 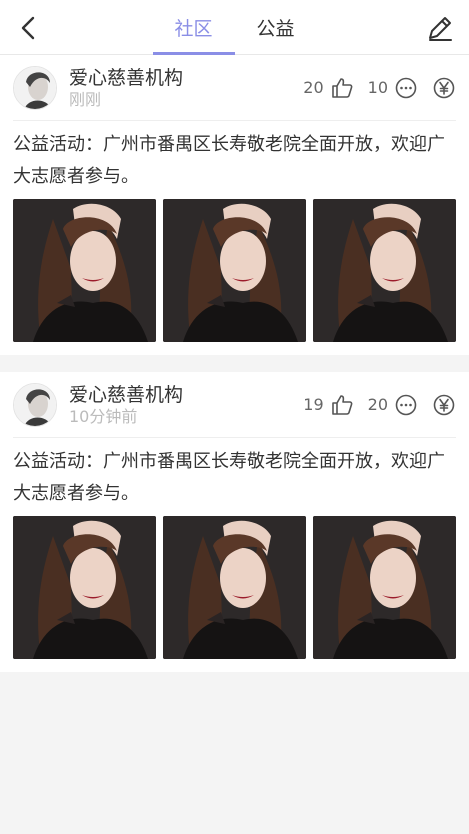 I want to click on like-count: 19, so click(x=313, y=404).